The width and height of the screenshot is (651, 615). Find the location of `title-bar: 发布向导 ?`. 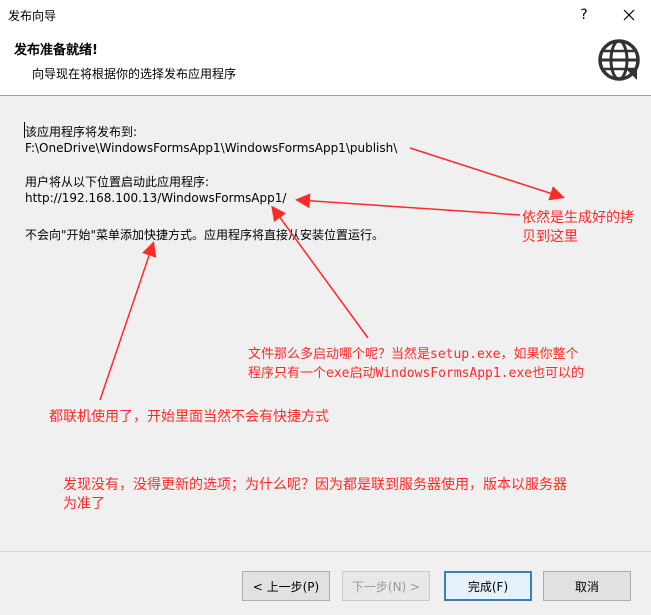

title-bar: 发布向导 ? is located at coordinates (325, 15).